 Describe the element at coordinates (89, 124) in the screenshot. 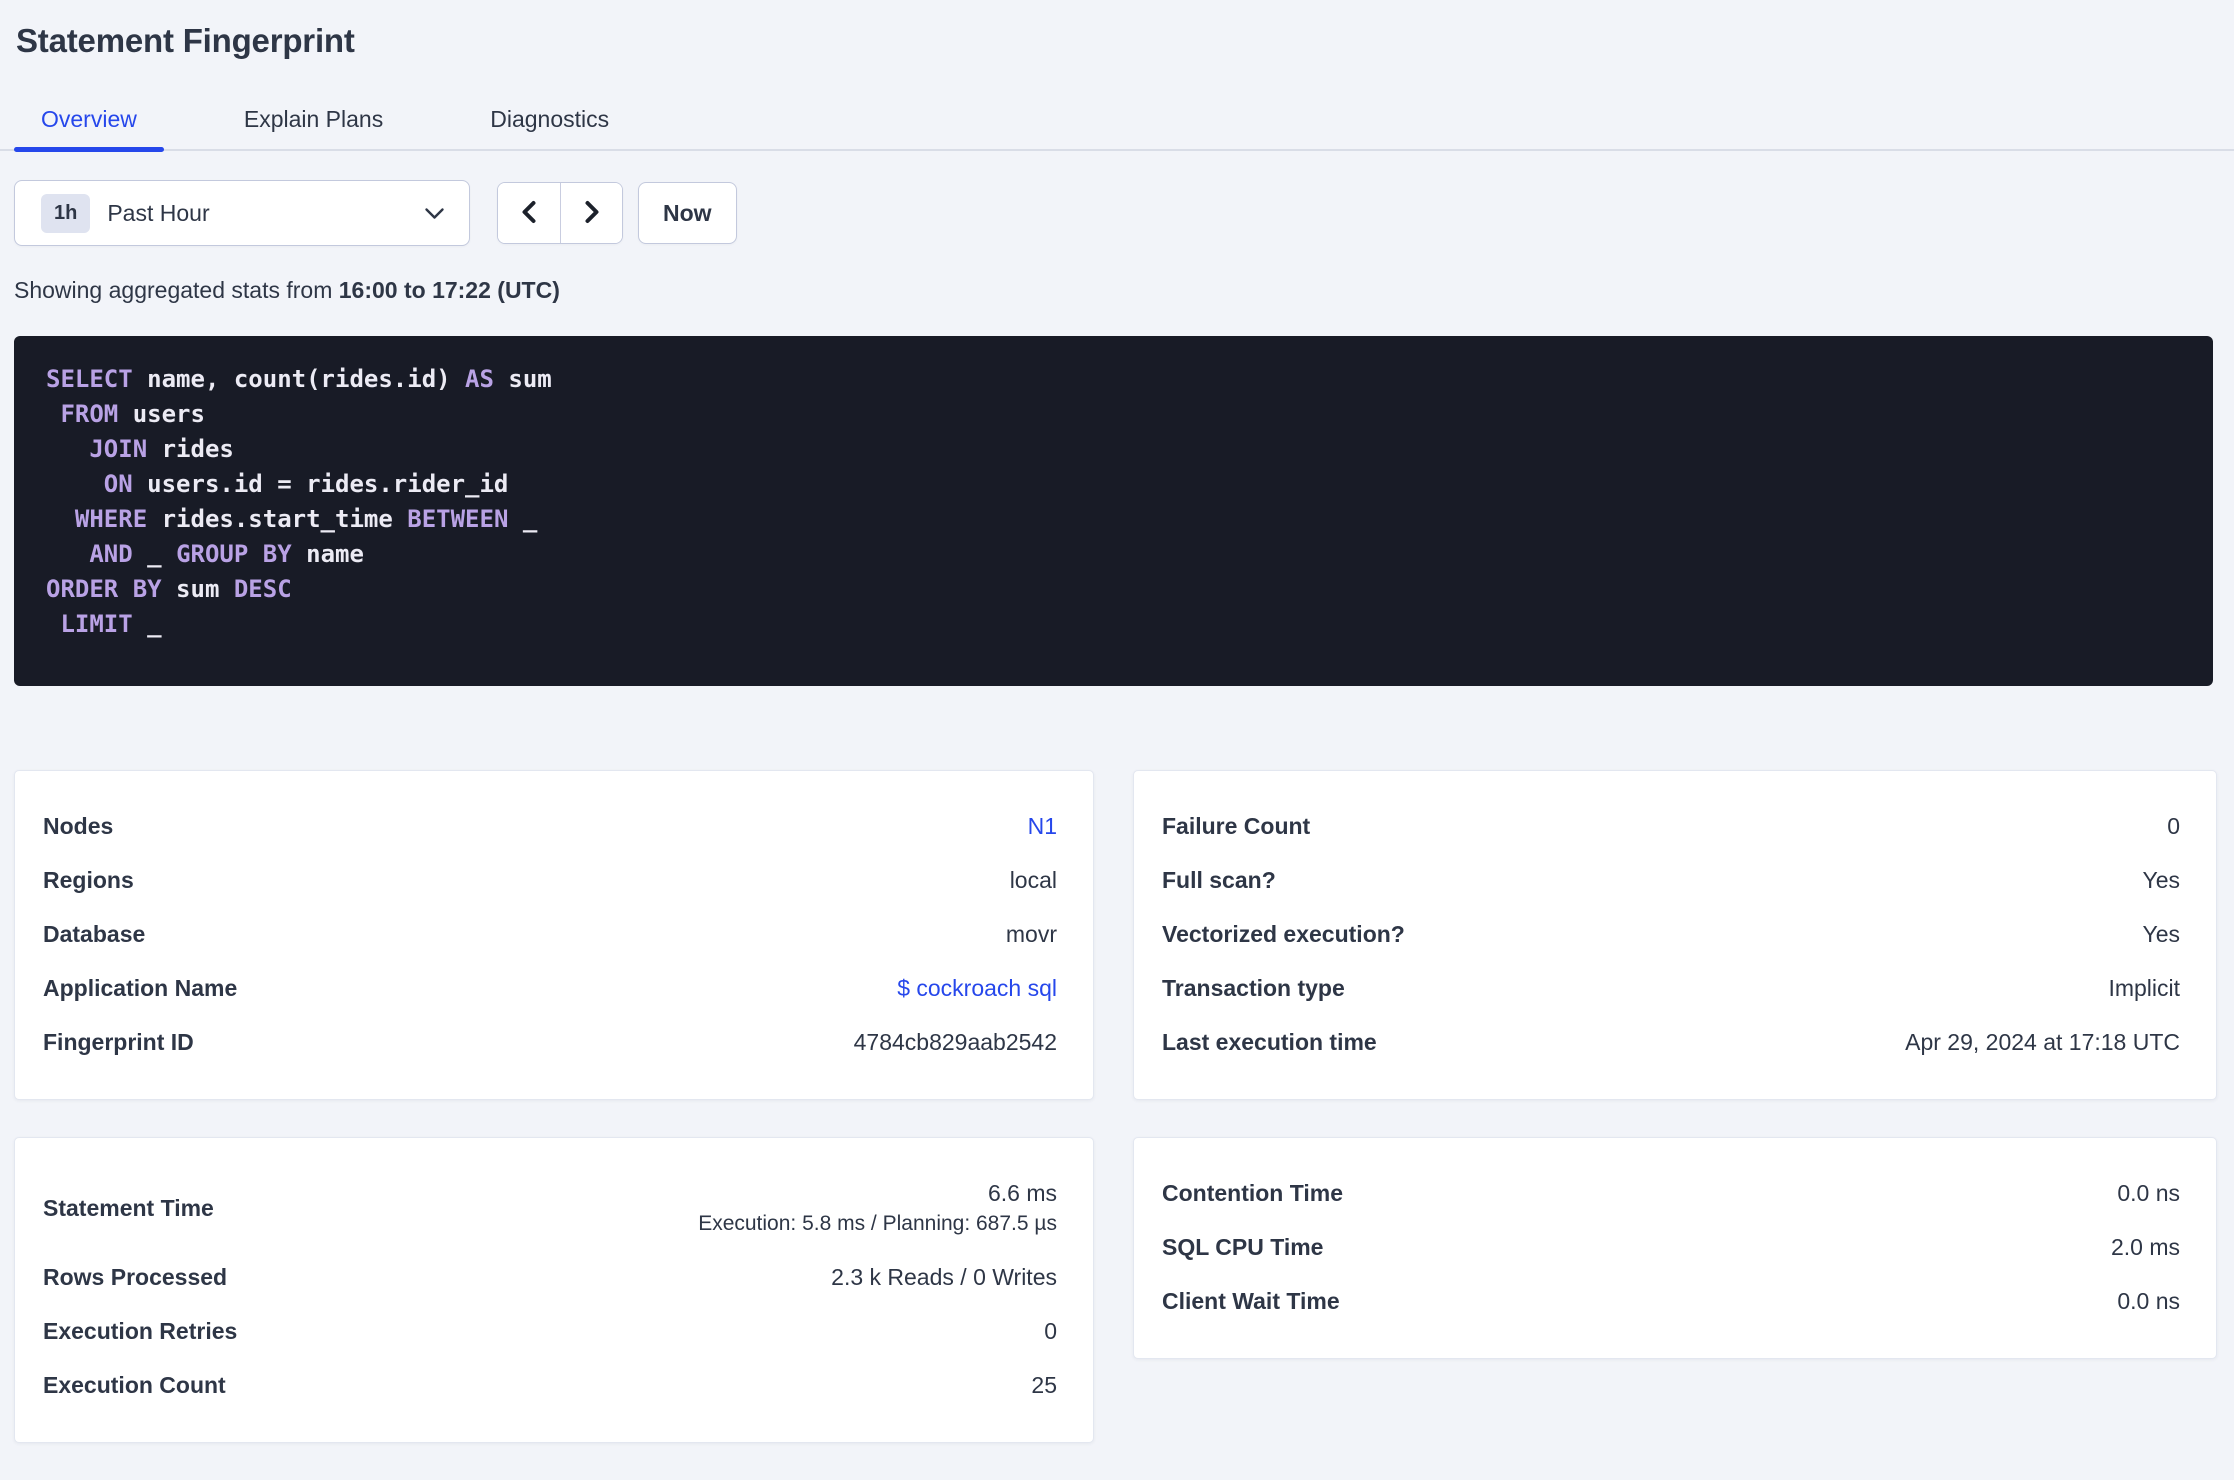

I see `tab-overview: Overview` at that location.